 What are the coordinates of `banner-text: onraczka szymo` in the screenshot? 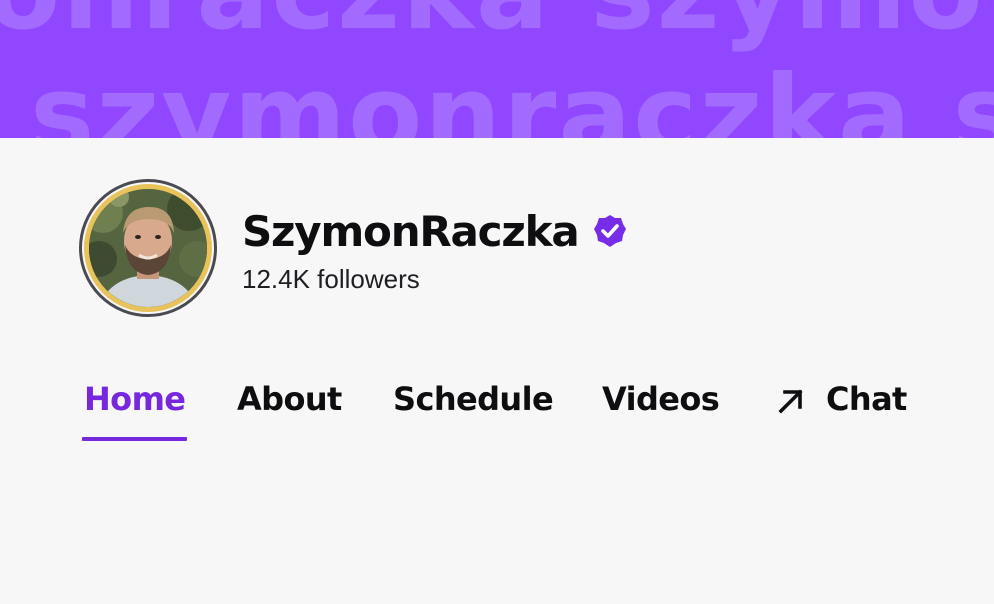 It's located at (492, 23).